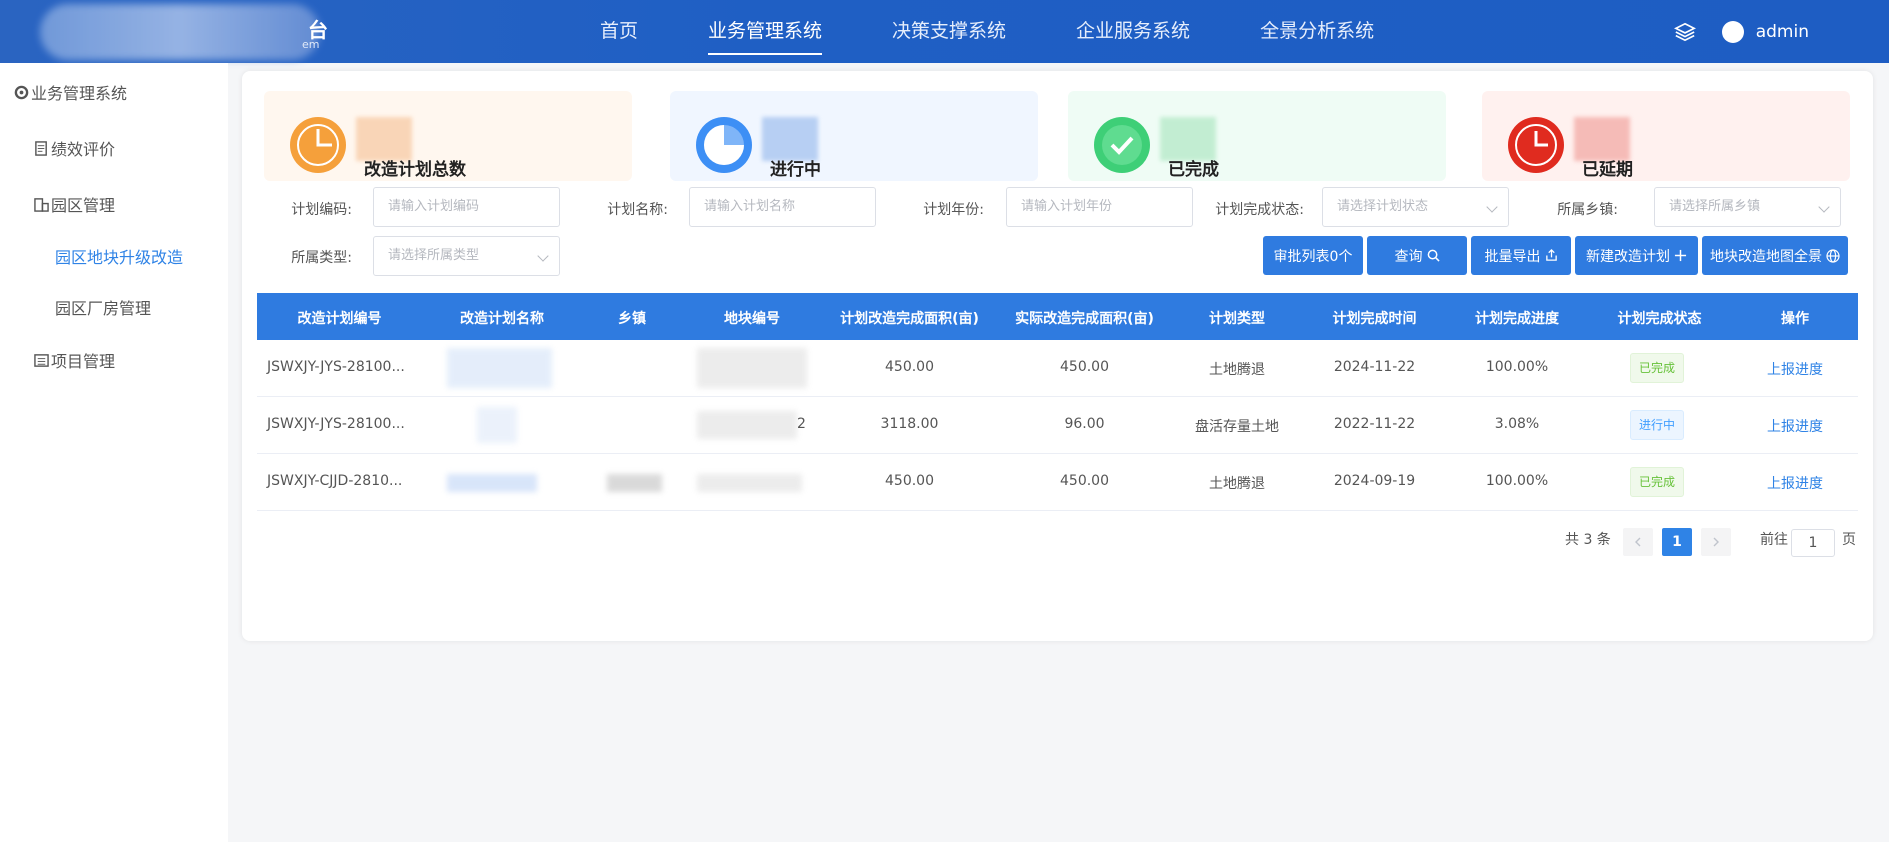 This screenshot has width=1889, height=842. Describe the element at coordinates (801, 424) in the screenshot. I see `plot-code-tail: 2` at that location.